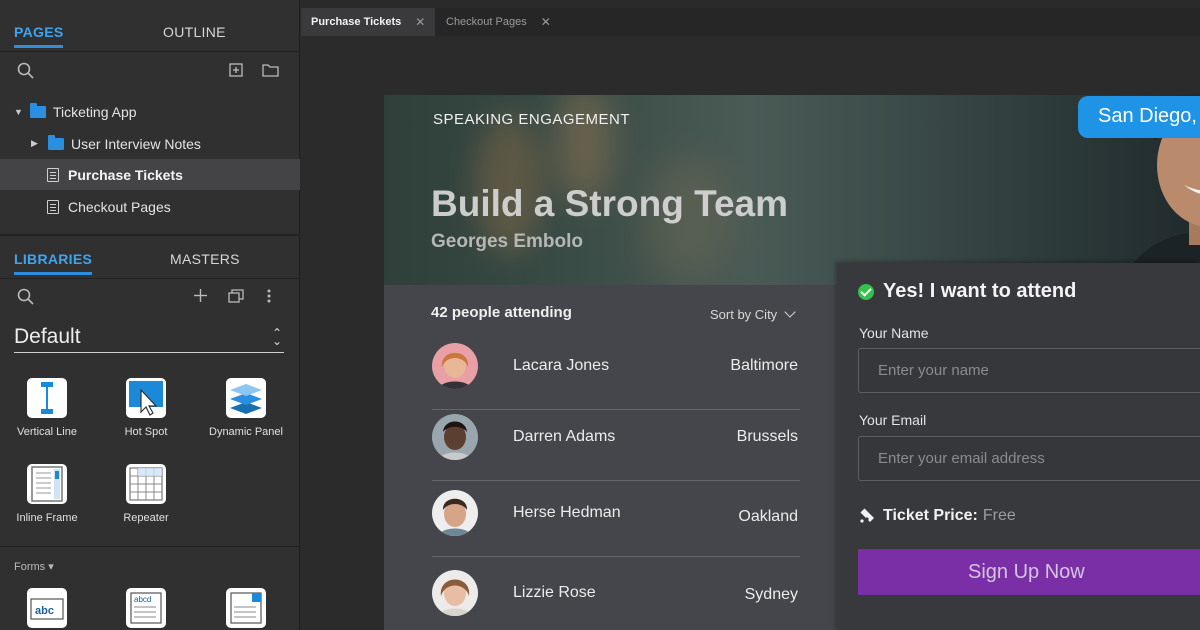  Describe the element at coordinates (53, 259) in the screenshot. I see `tab-libraries-label: LIBRARIES` at that location.